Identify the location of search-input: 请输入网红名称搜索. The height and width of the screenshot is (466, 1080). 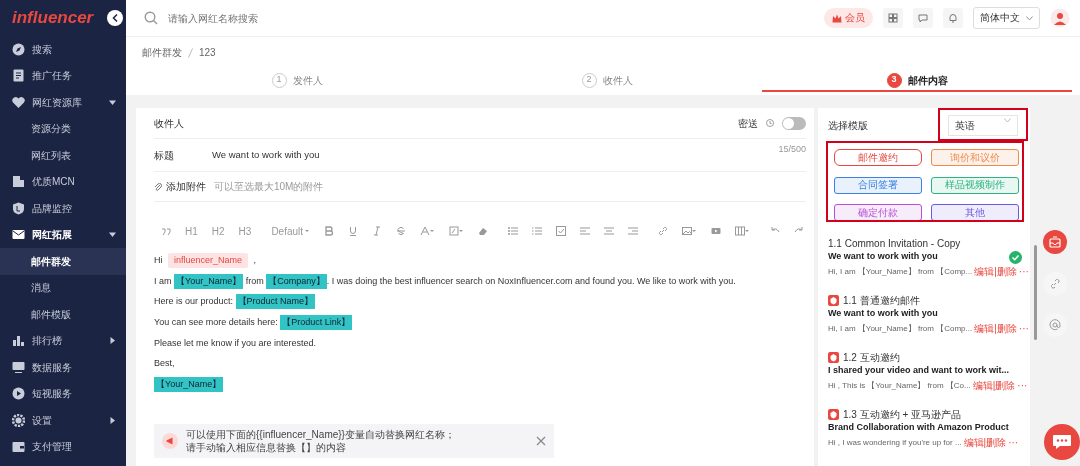
(490, 18).